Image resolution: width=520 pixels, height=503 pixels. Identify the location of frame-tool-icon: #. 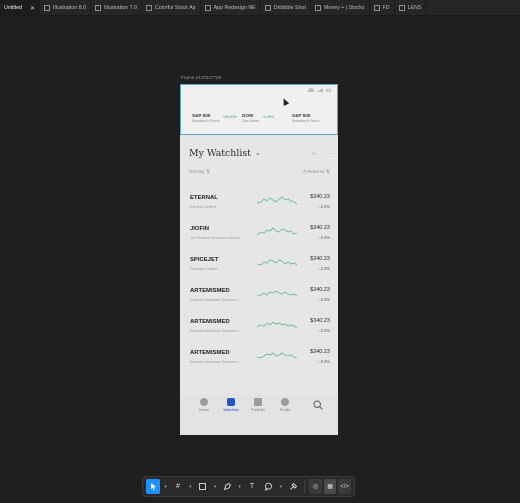
(178, 486).